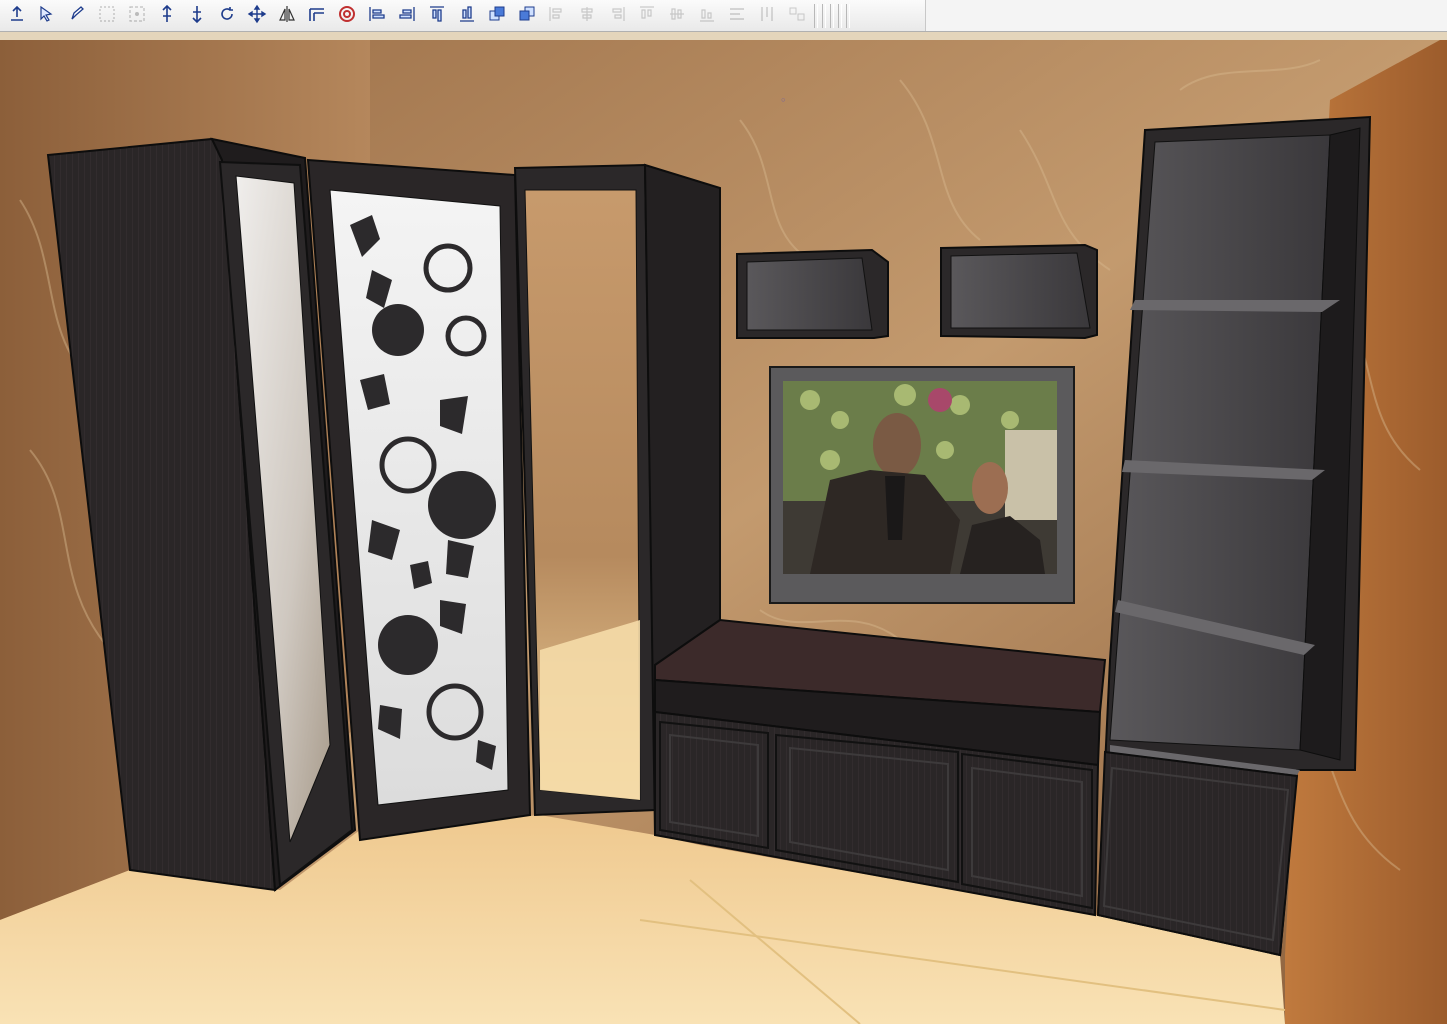  I want to click on rotate-button, so click(227, 16).